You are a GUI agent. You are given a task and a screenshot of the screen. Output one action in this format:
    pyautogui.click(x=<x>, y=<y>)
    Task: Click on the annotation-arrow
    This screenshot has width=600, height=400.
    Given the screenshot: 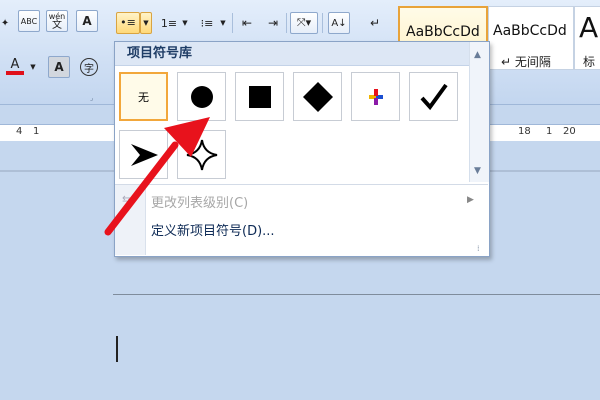 What is the action you would take?
    pyautogui.click(x=157, y=176)
    